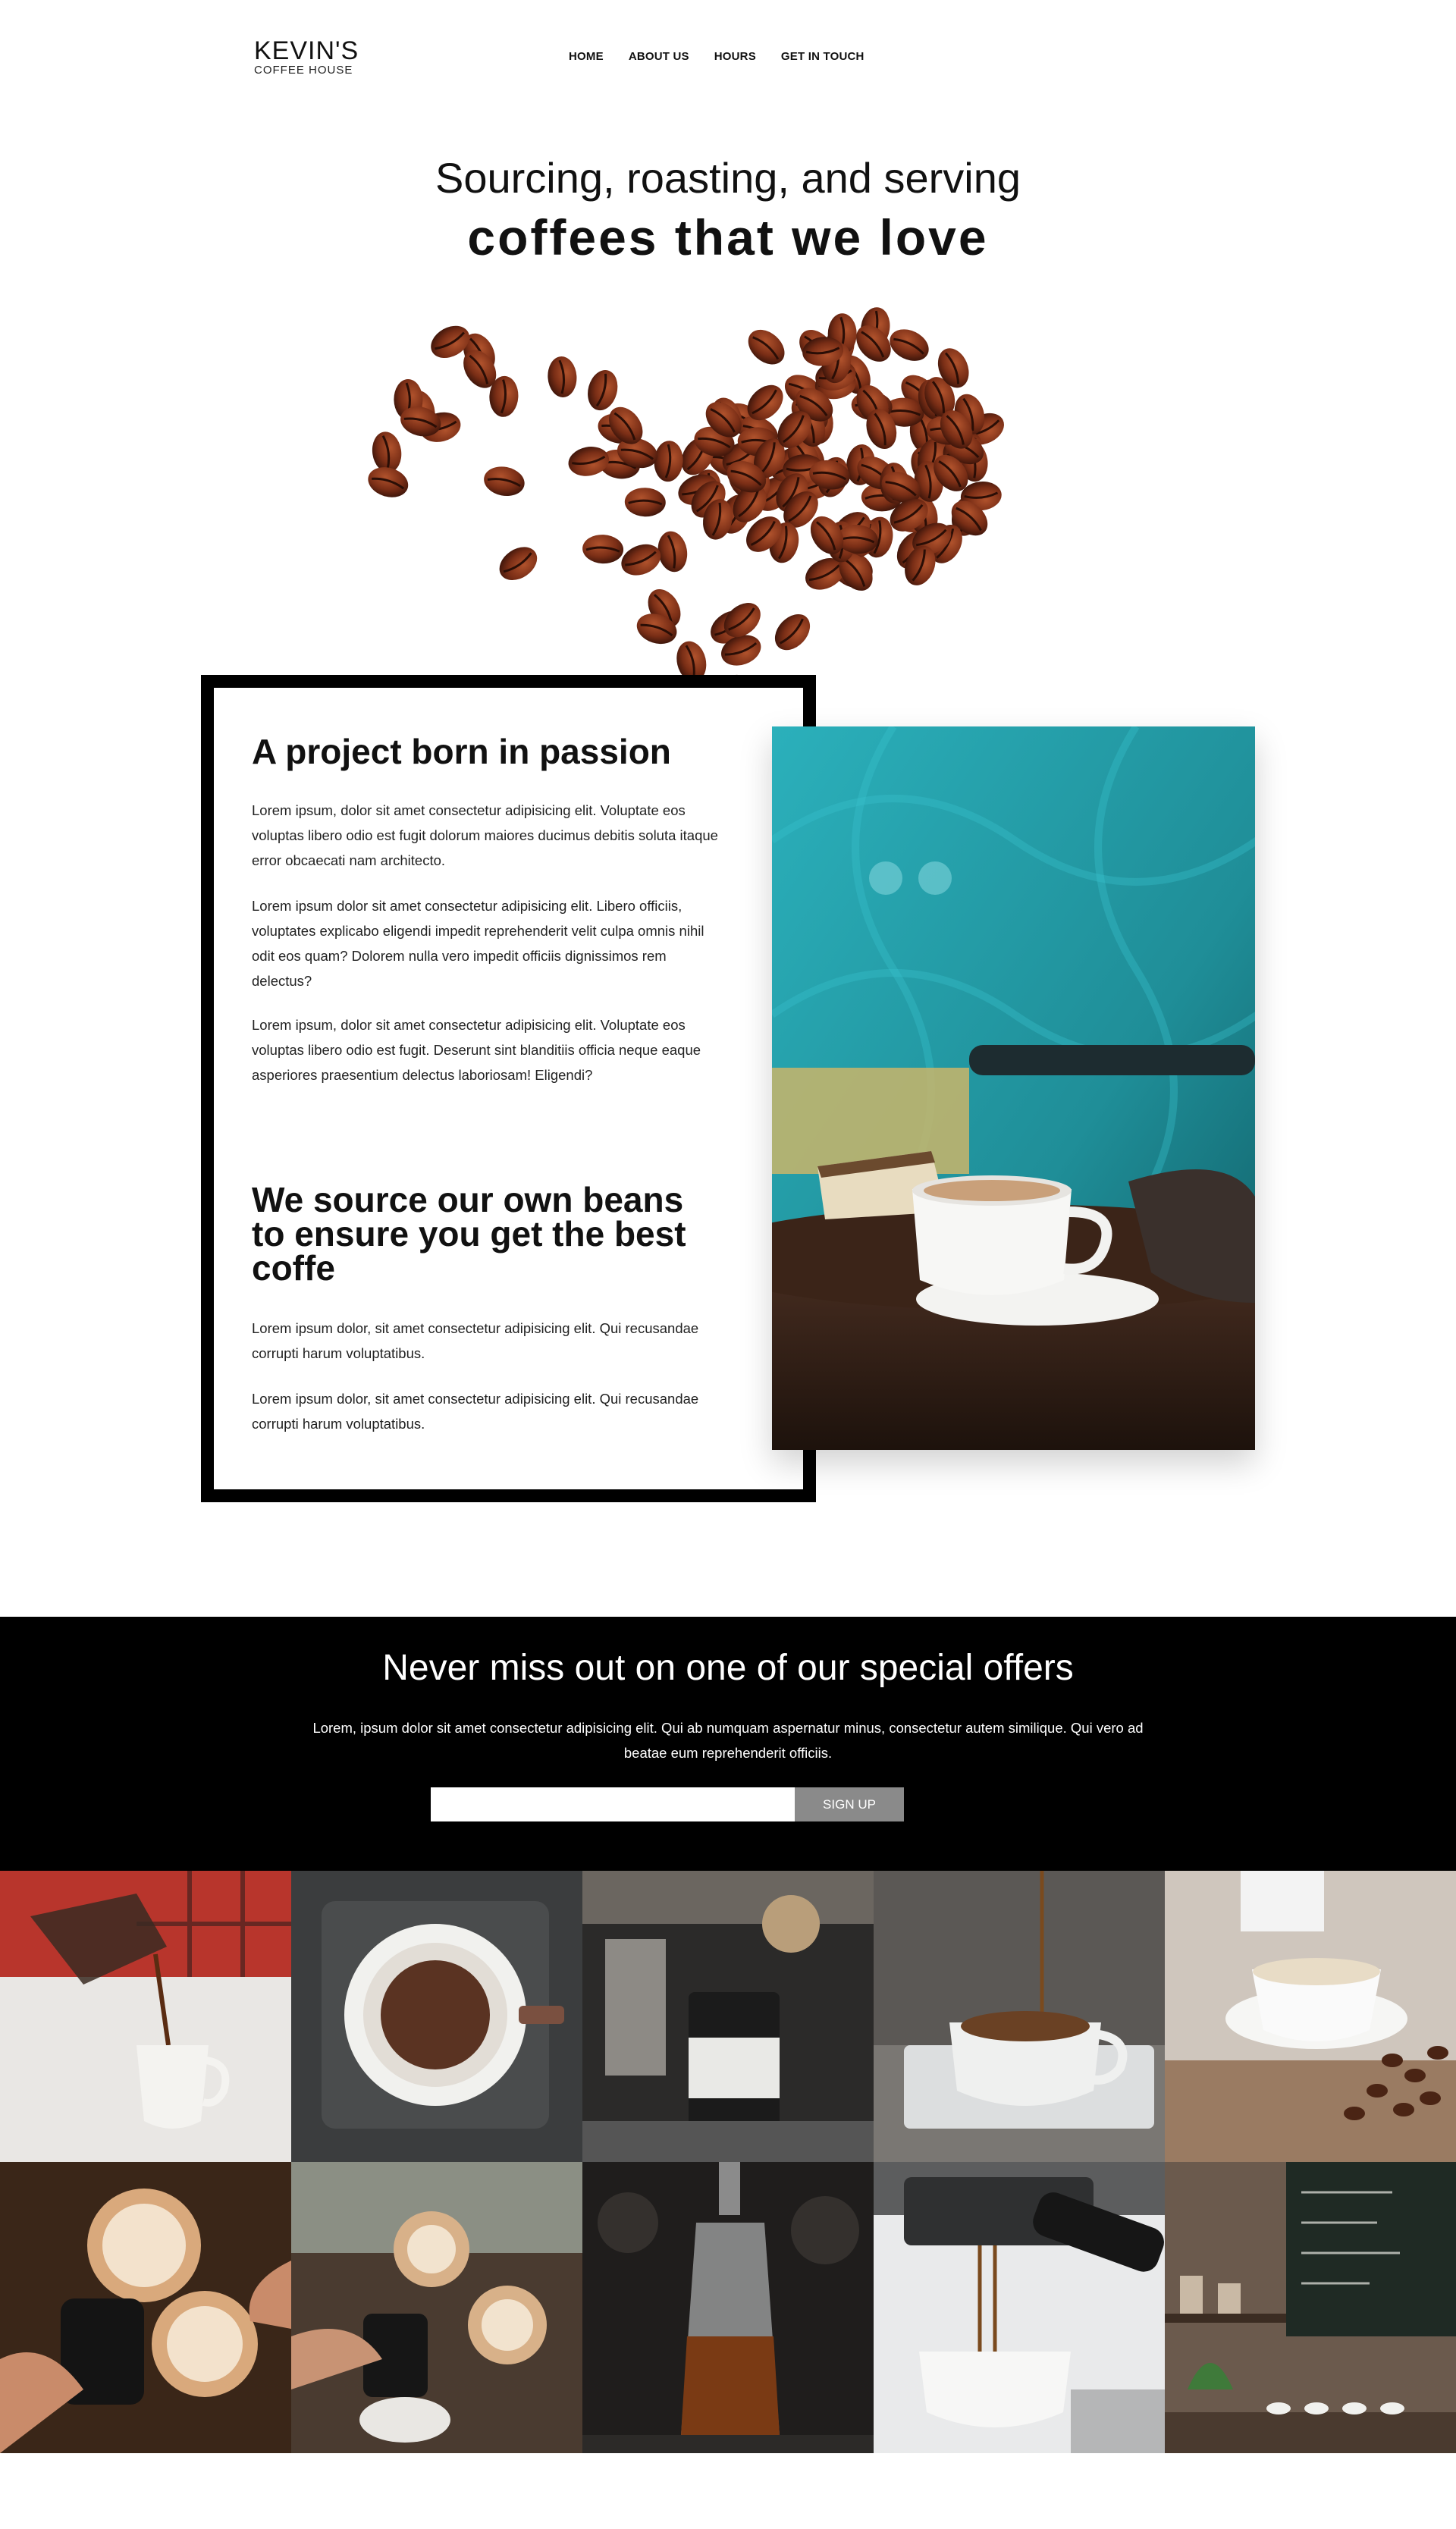 The image size is (1456, 2529). I want to click on gallery-photo-cold-brew, so click(728, 2307).